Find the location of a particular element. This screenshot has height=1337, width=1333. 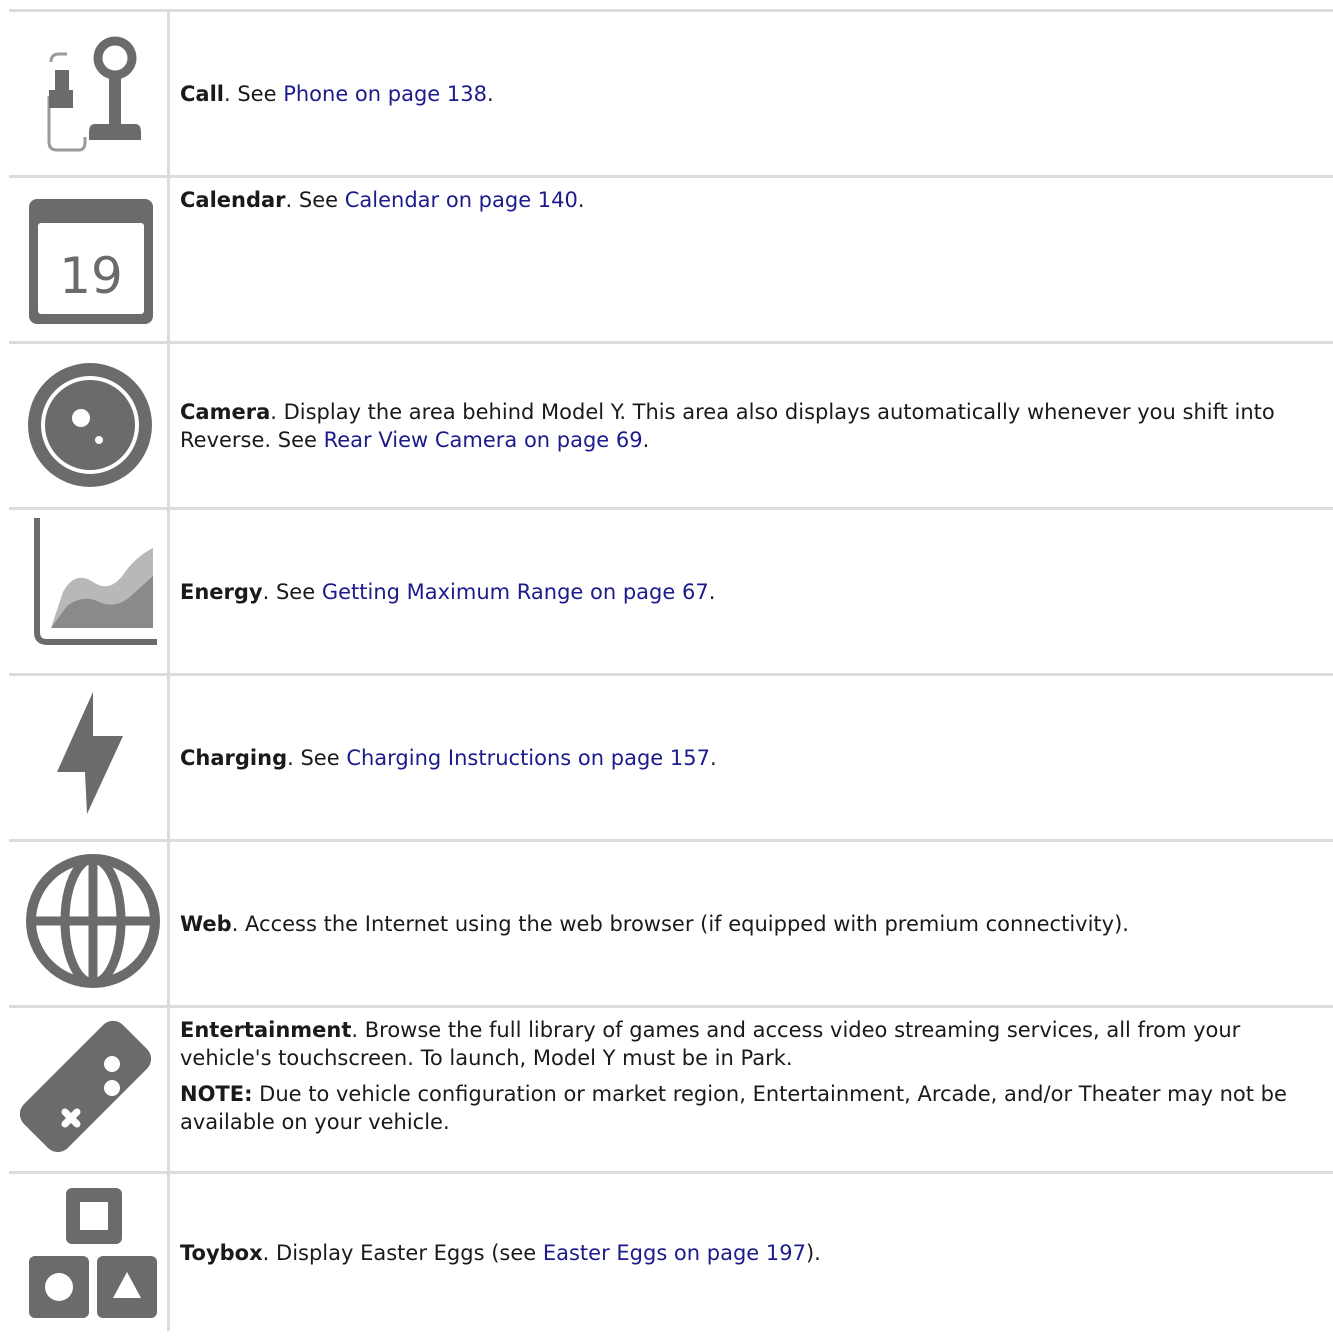

phone-page-link: Phone on page 138 is located at coordinates (385, 94).